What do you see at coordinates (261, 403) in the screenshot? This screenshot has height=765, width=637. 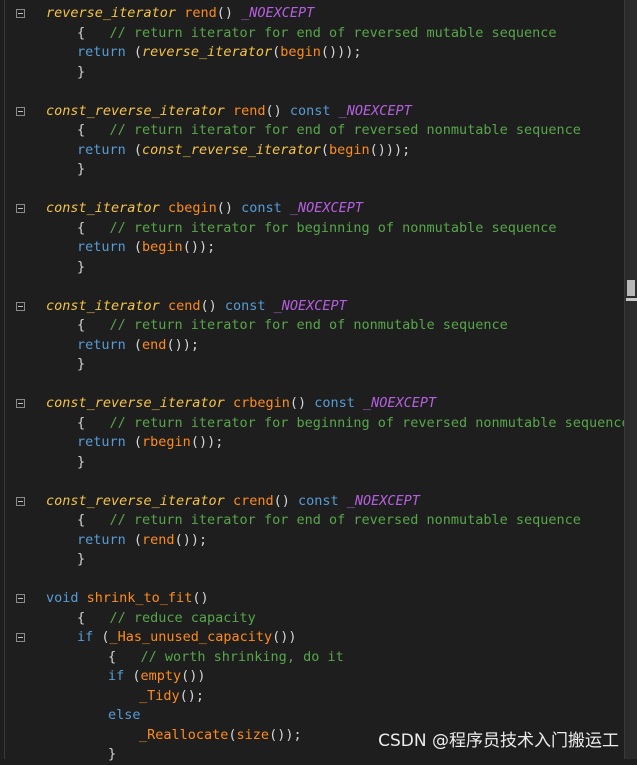 I see `code-token: crbegin` at bounding box center [261, 403].